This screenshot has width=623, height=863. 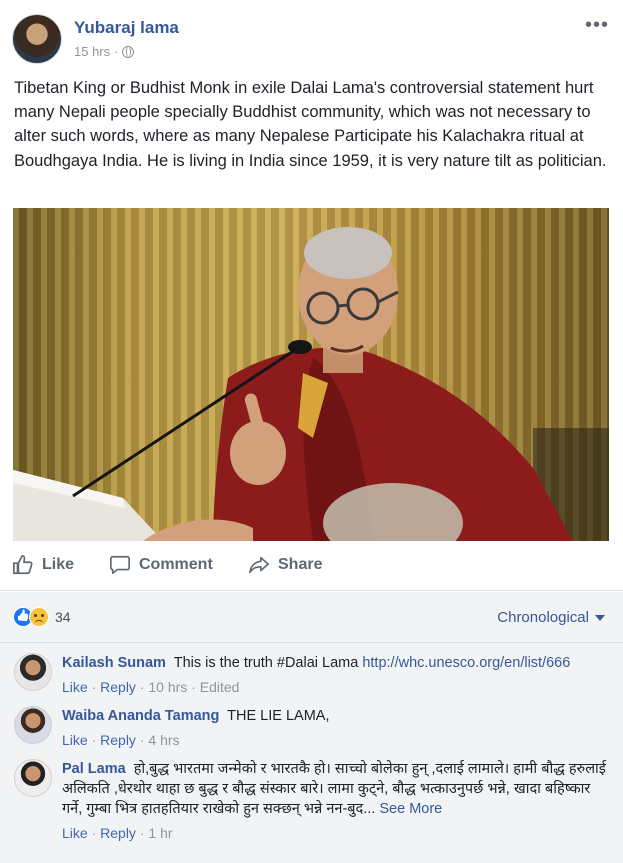 I want to click on share-label: Share, so click(x=300, y=564).